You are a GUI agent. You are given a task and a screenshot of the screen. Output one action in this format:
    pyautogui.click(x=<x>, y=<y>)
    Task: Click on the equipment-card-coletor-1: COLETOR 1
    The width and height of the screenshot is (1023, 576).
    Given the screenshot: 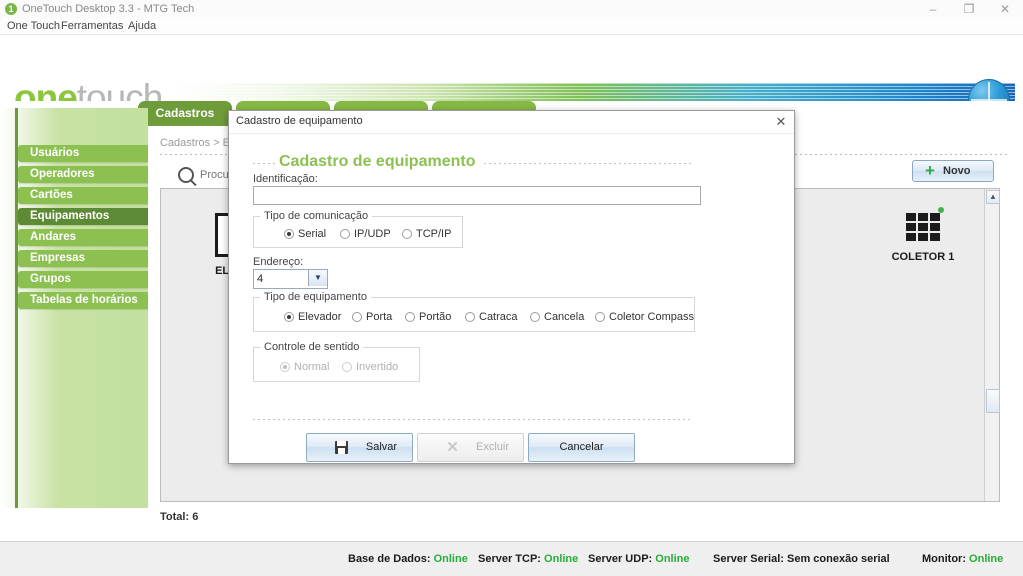 What is the action you would take?
    pyautogui.click(x=923, y=235)
    